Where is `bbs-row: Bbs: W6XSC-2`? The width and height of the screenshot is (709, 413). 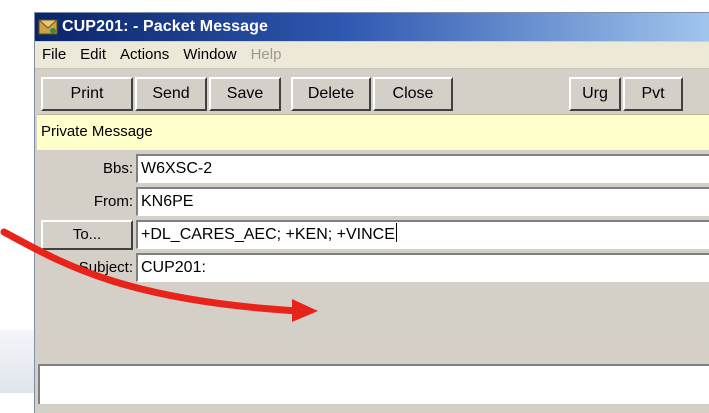 bbs-row: Bbs: W6XSC-2 is located at coordinates (372, 169).